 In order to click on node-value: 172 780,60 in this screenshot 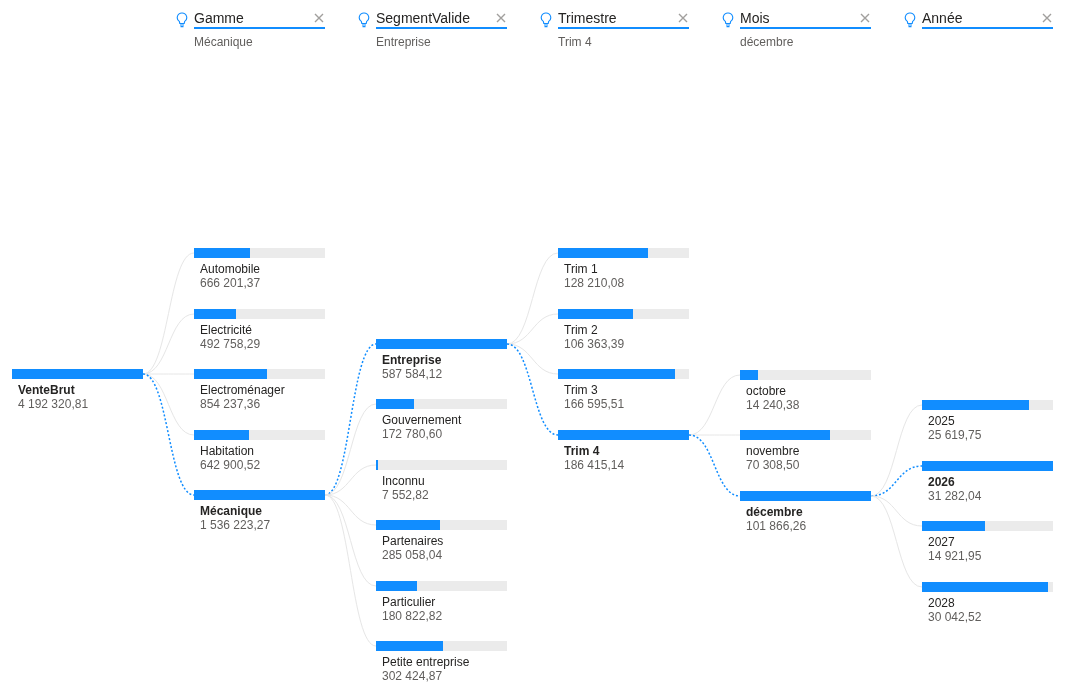, I will do `click(413, 434)`.